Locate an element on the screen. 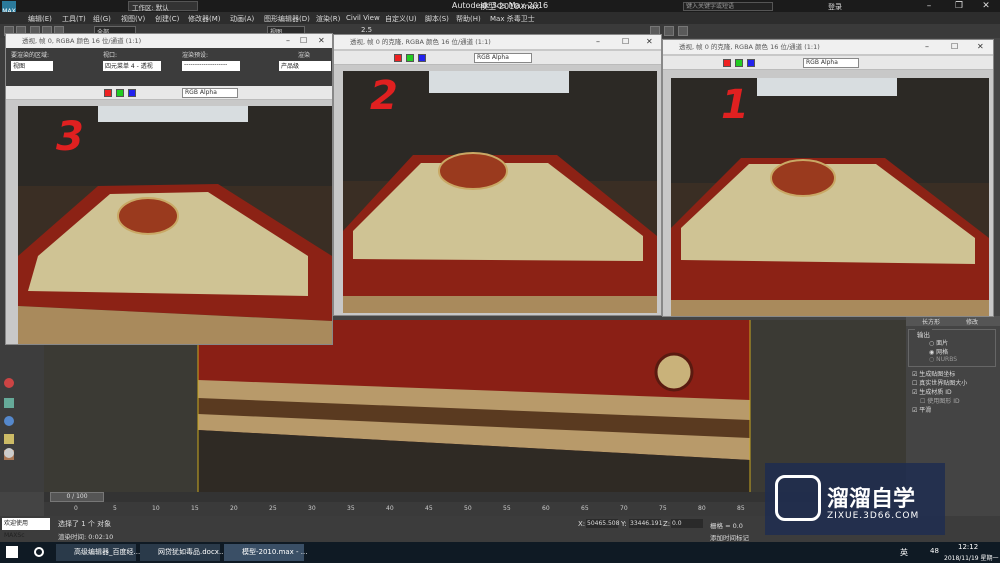  close-button: ✕ is located at coordinates (986, 6).